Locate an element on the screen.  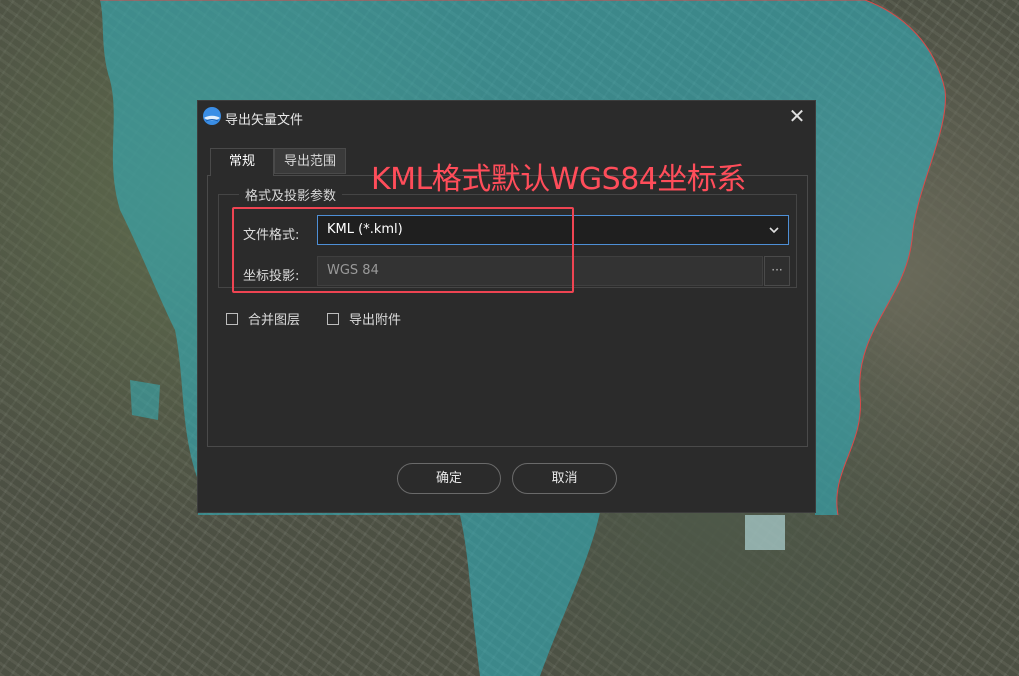
group-title: 格式及投影参数 is located at coordinates (291, 194).